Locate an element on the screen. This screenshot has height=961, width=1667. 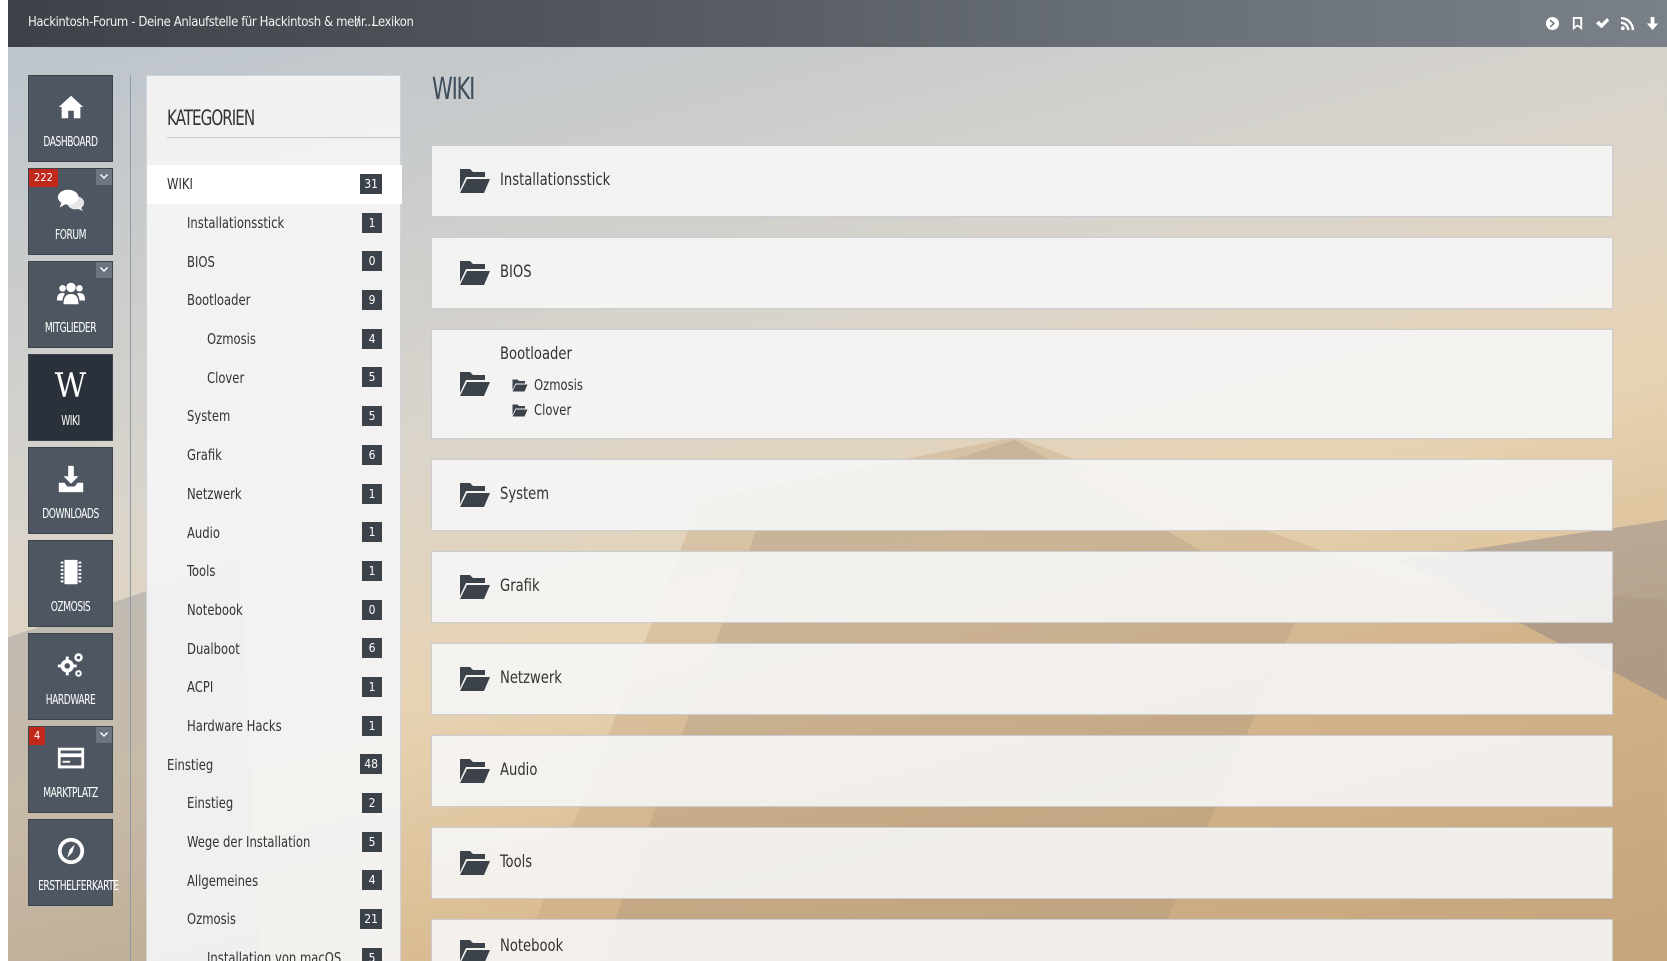
category-label: Notebook is located at coordinates (215, 609).